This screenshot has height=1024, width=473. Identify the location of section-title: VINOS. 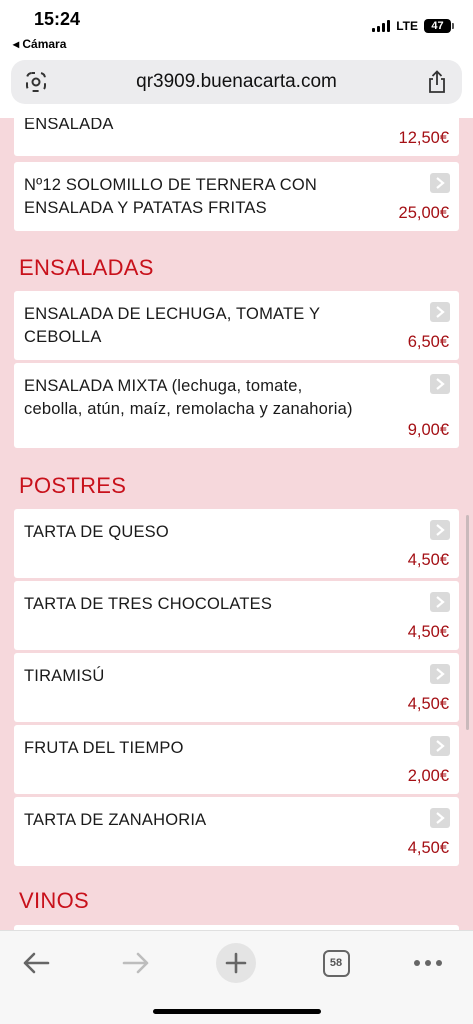
(54, 900).